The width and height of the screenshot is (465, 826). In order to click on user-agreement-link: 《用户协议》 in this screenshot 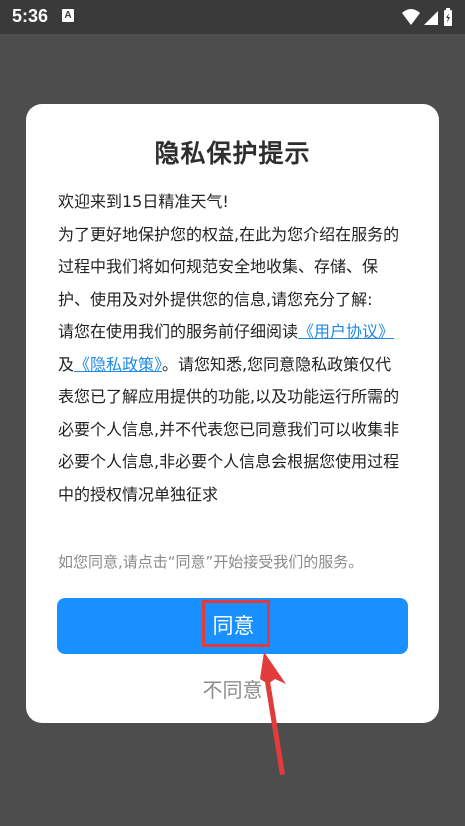, I will do `click(346, 331)`.